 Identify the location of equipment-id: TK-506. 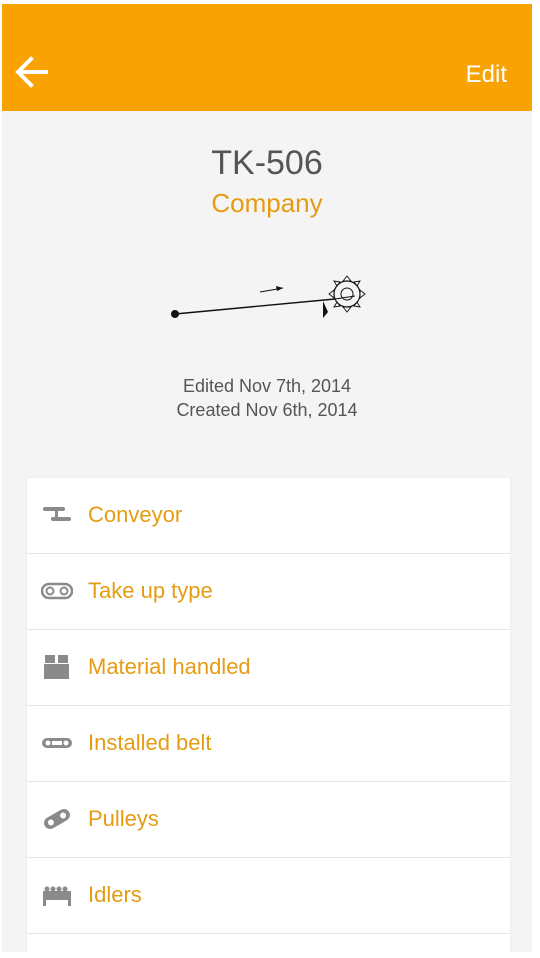
(267, 163).